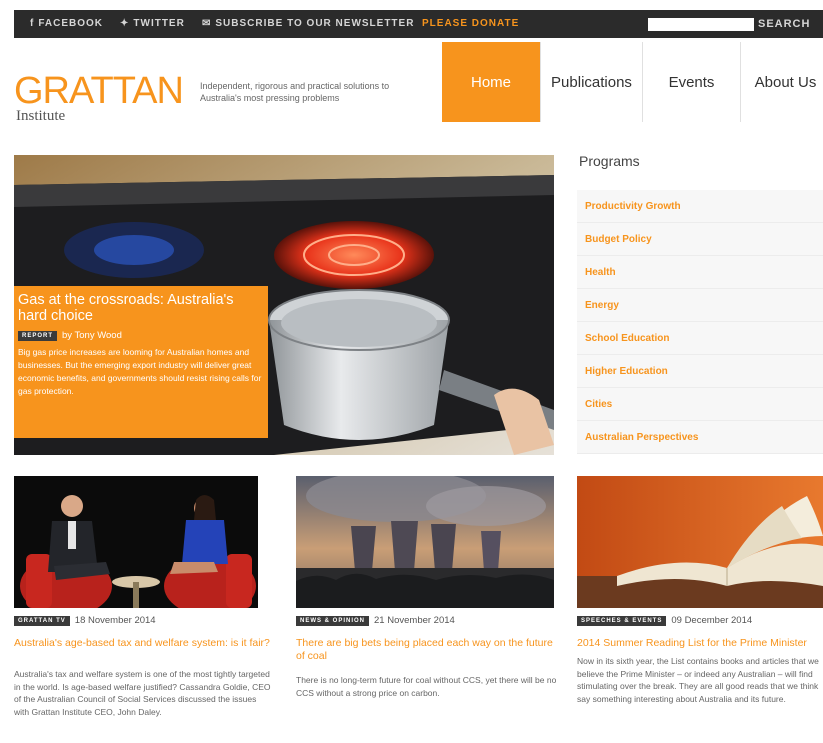 The image size is (823, 743). I want to click on nav-publications: Publications, so click(591, 82).